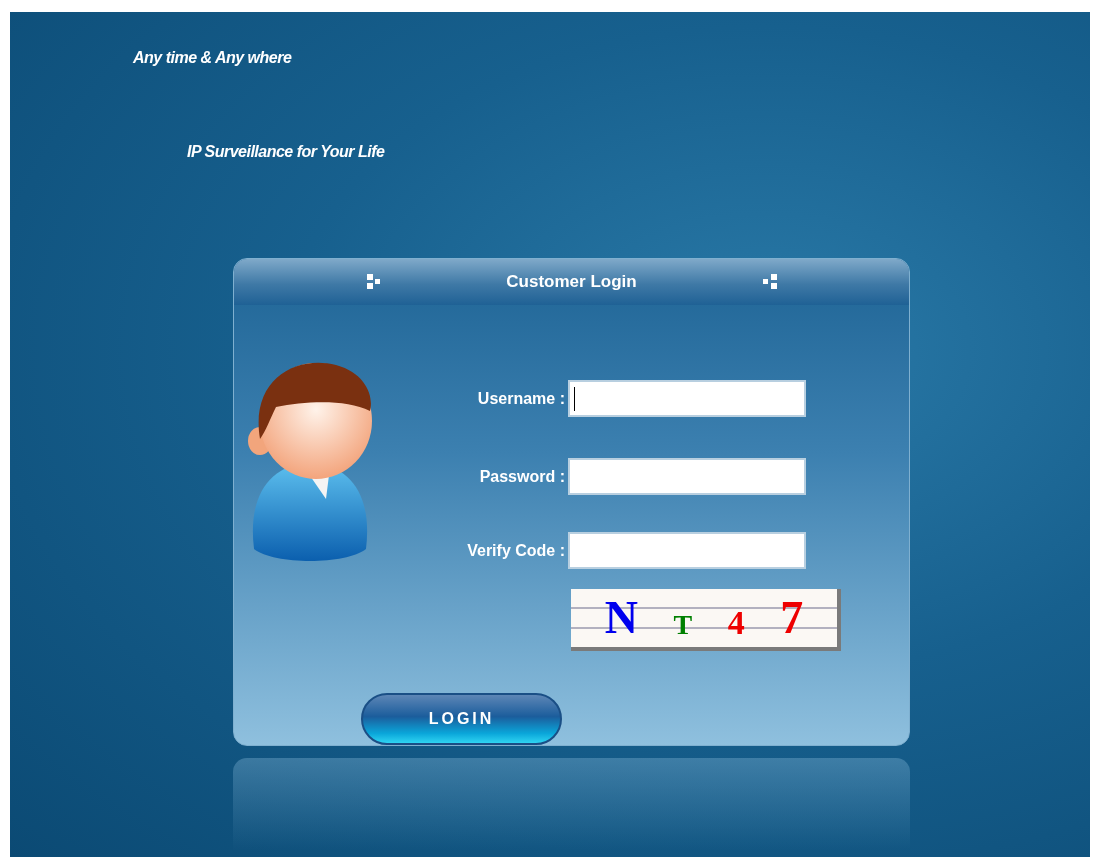 The image size is (1099, 857). What do you see at coordinates (522, 476) in the screenshot?
I see `field-label: Password :` at bounding box center [522, 476].